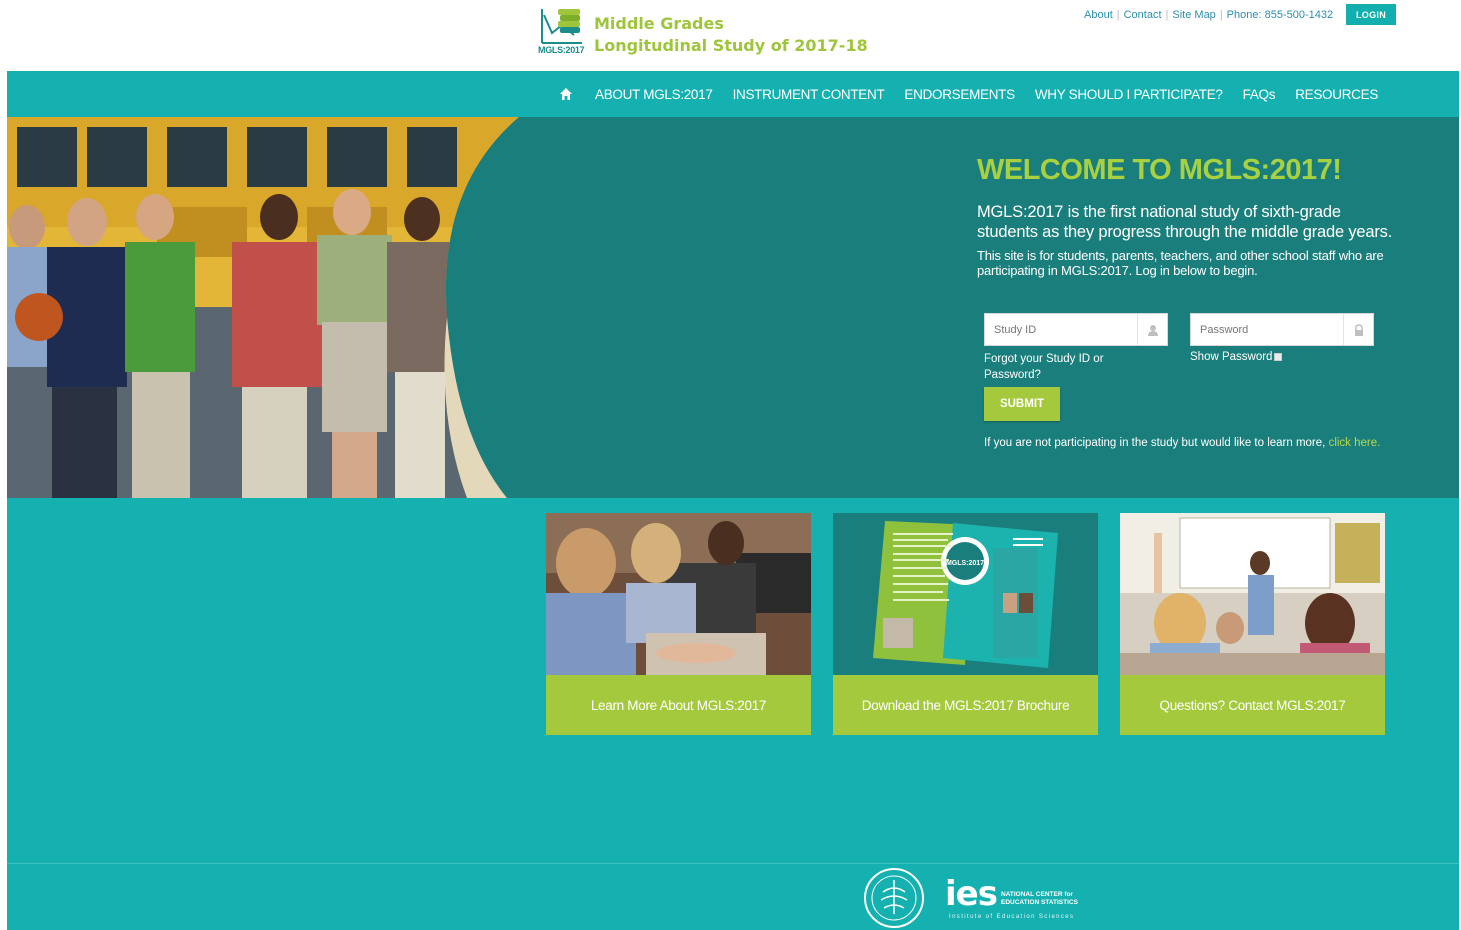 The height and width of the screenshot is (930, 1461). What do you see at coordinates (1037, 894) in the screenshot?
I see `ies-line1: NATIONAL CENTER for` at bounding box center [1037, 894].